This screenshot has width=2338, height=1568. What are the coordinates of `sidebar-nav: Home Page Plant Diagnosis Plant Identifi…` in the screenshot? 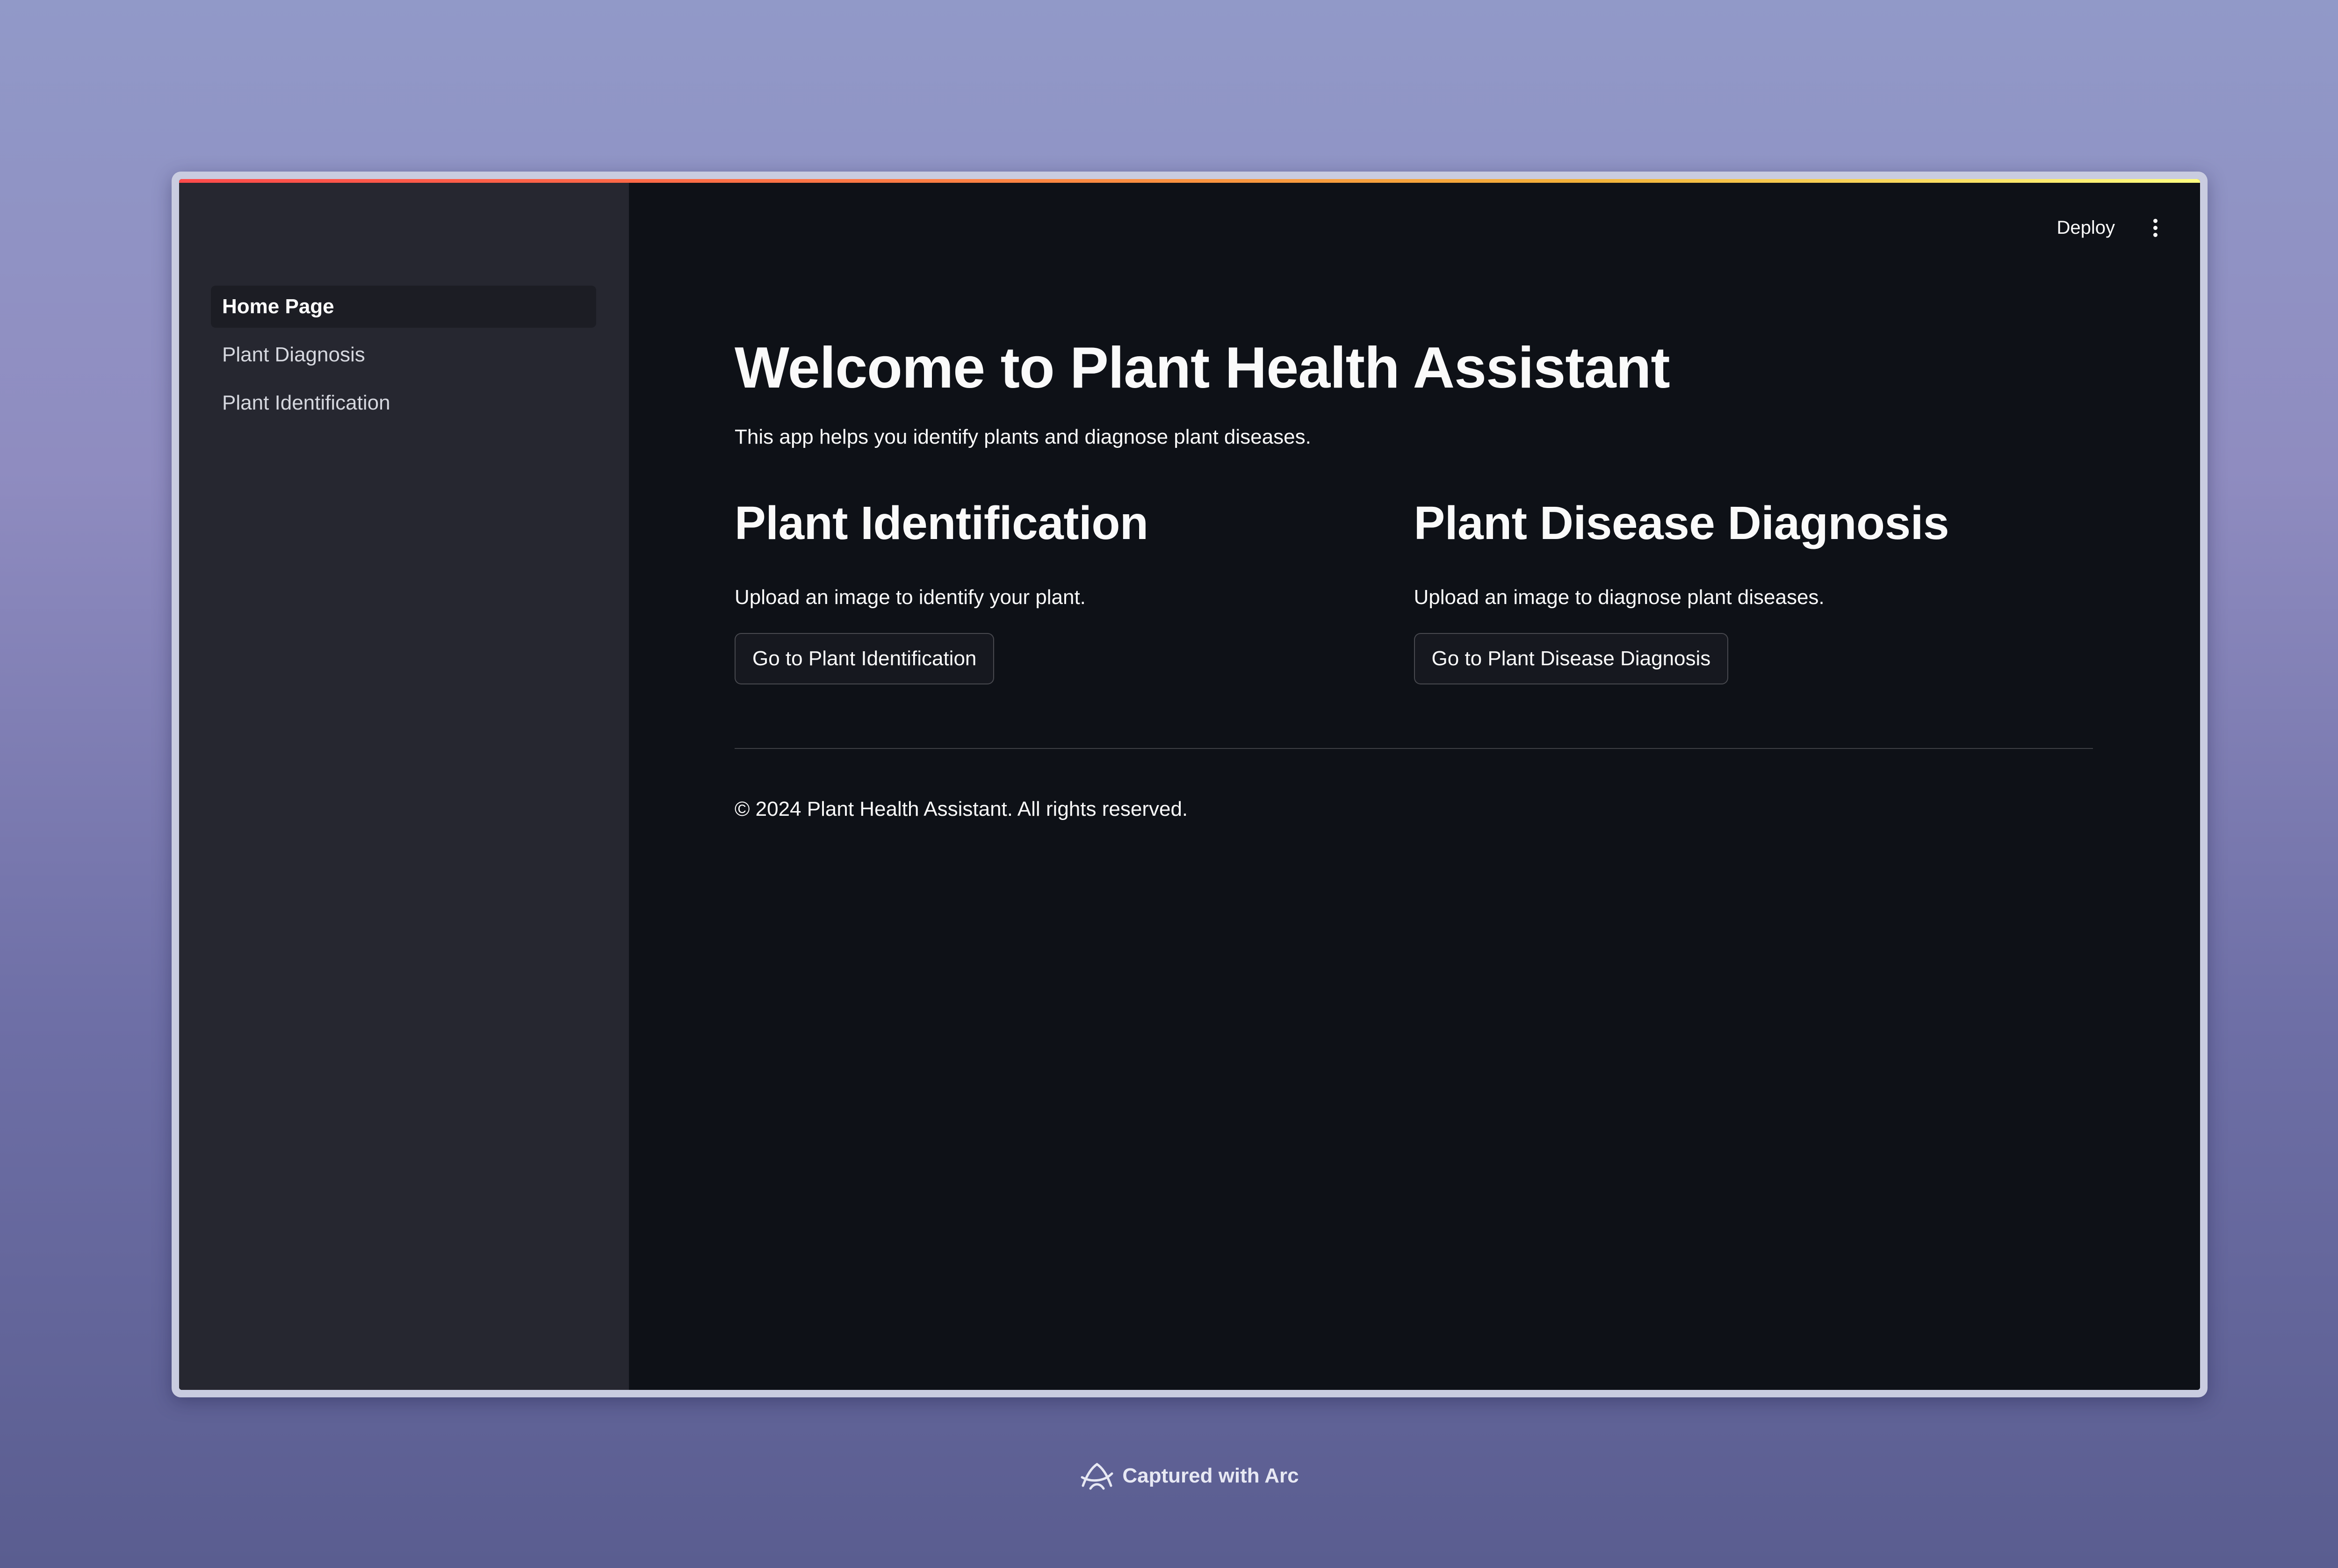 It's located at (404, 358).